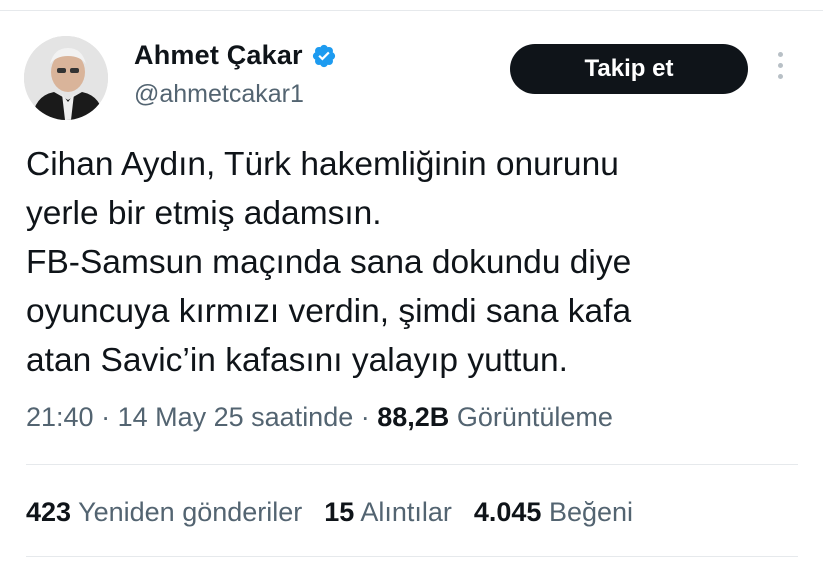 This screenshot has height=577, width=823. I want to click on tweet-line: Cihan Aydın, Türk hakemliğinin onurunu, so click(322, 164).